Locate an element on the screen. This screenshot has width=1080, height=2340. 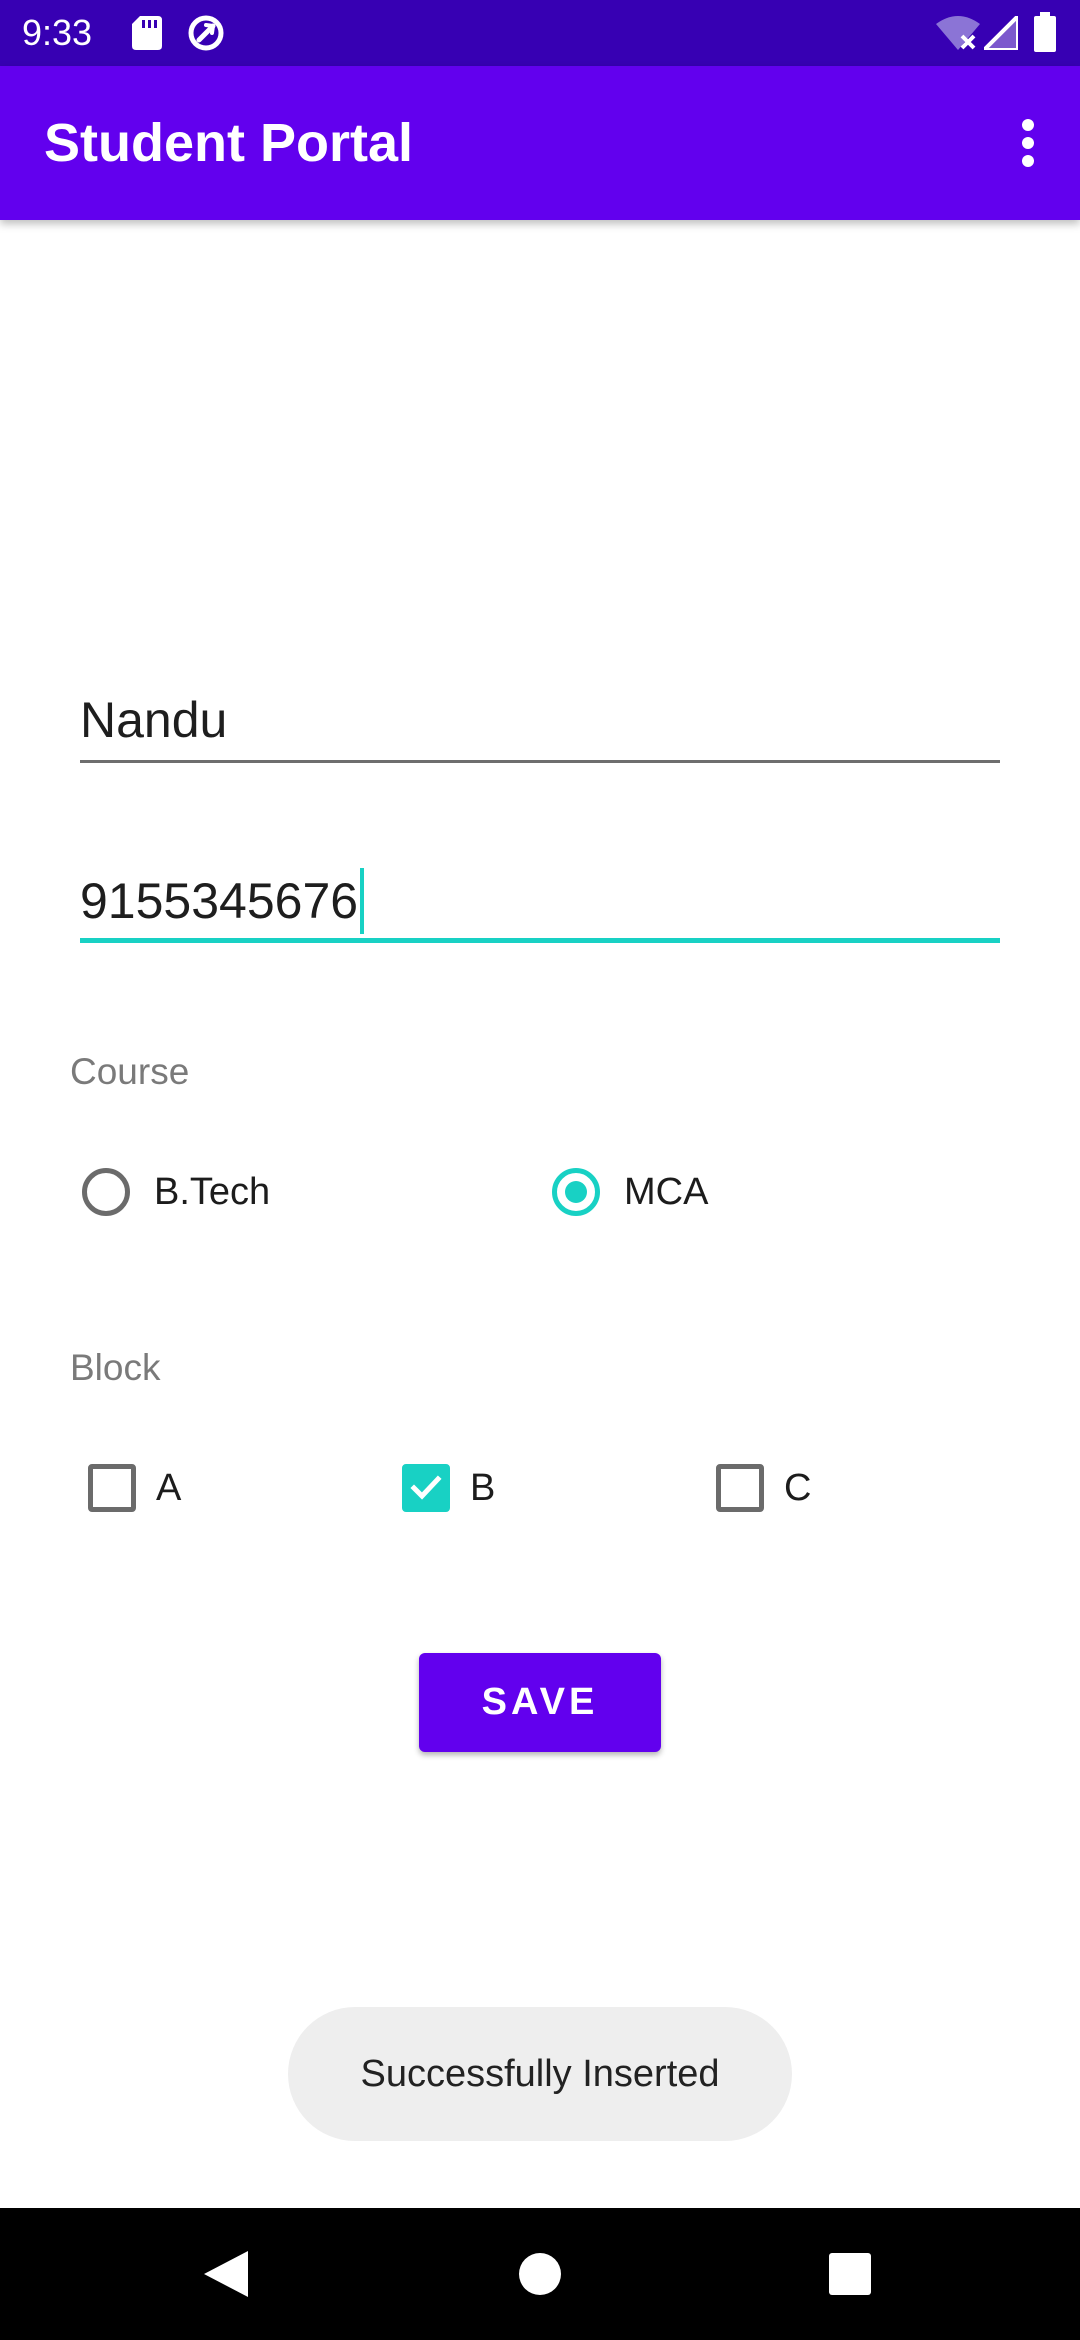
back-icon is located at coordinates (226, 2274).